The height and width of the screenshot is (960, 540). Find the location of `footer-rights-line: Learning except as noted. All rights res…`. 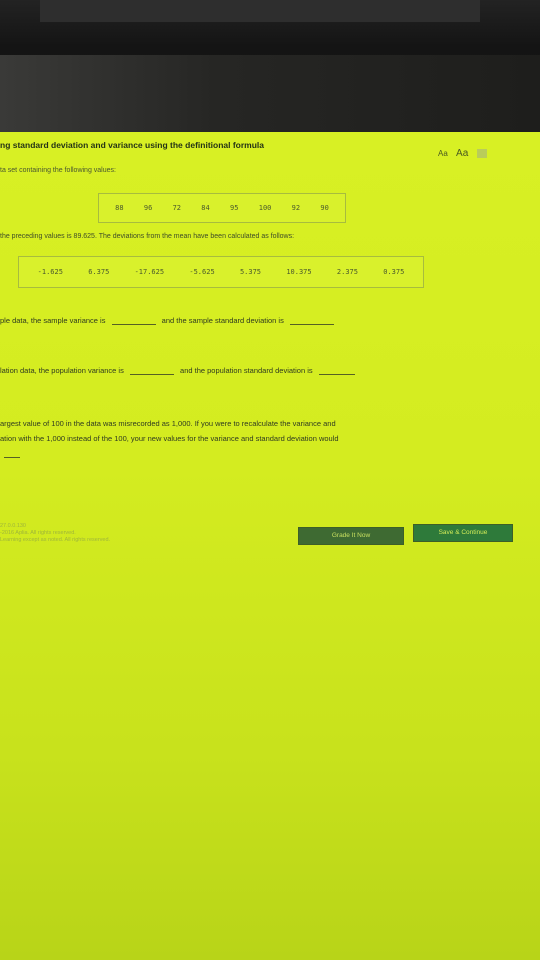

footer-rights-line: Learning except as noted. All rights res… is located at coordinates (55, 540).